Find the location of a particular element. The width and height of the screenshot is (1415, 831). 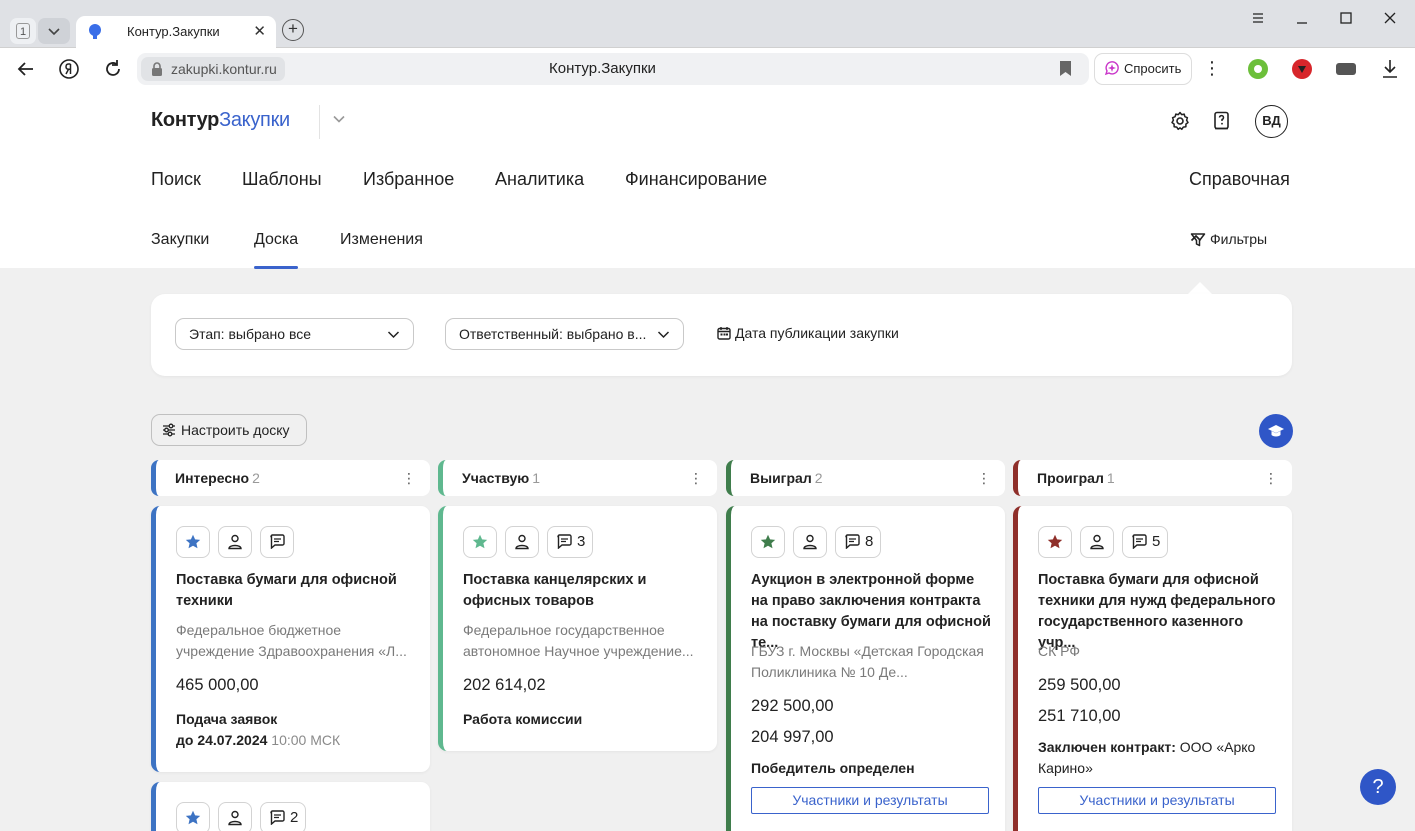

kontur-logo: КонтурЗакупки is located at coordinates (220, 120).